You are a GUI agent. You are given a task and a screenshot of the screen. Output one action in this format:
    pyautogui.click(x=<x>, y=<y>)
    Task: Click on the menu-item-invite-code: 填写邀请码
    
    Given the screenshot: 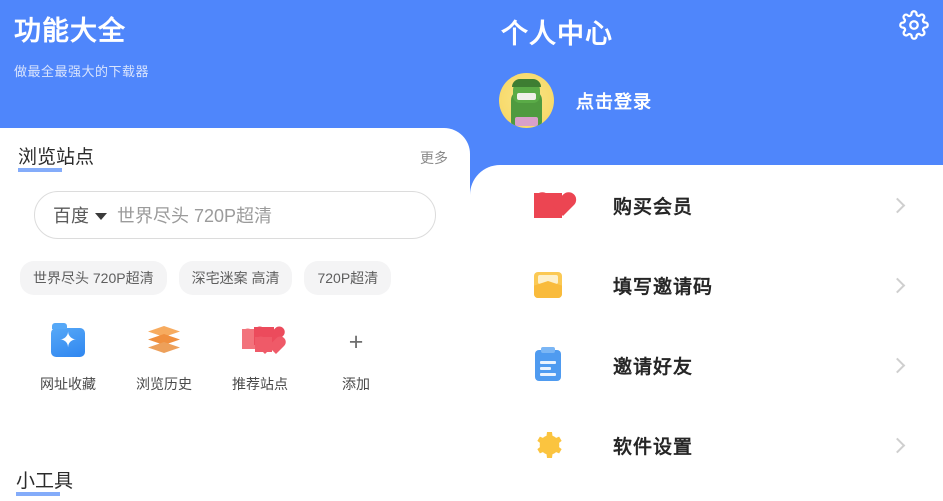 What is the action you would take?
    pyautogui.click(x=706, y=285)
    